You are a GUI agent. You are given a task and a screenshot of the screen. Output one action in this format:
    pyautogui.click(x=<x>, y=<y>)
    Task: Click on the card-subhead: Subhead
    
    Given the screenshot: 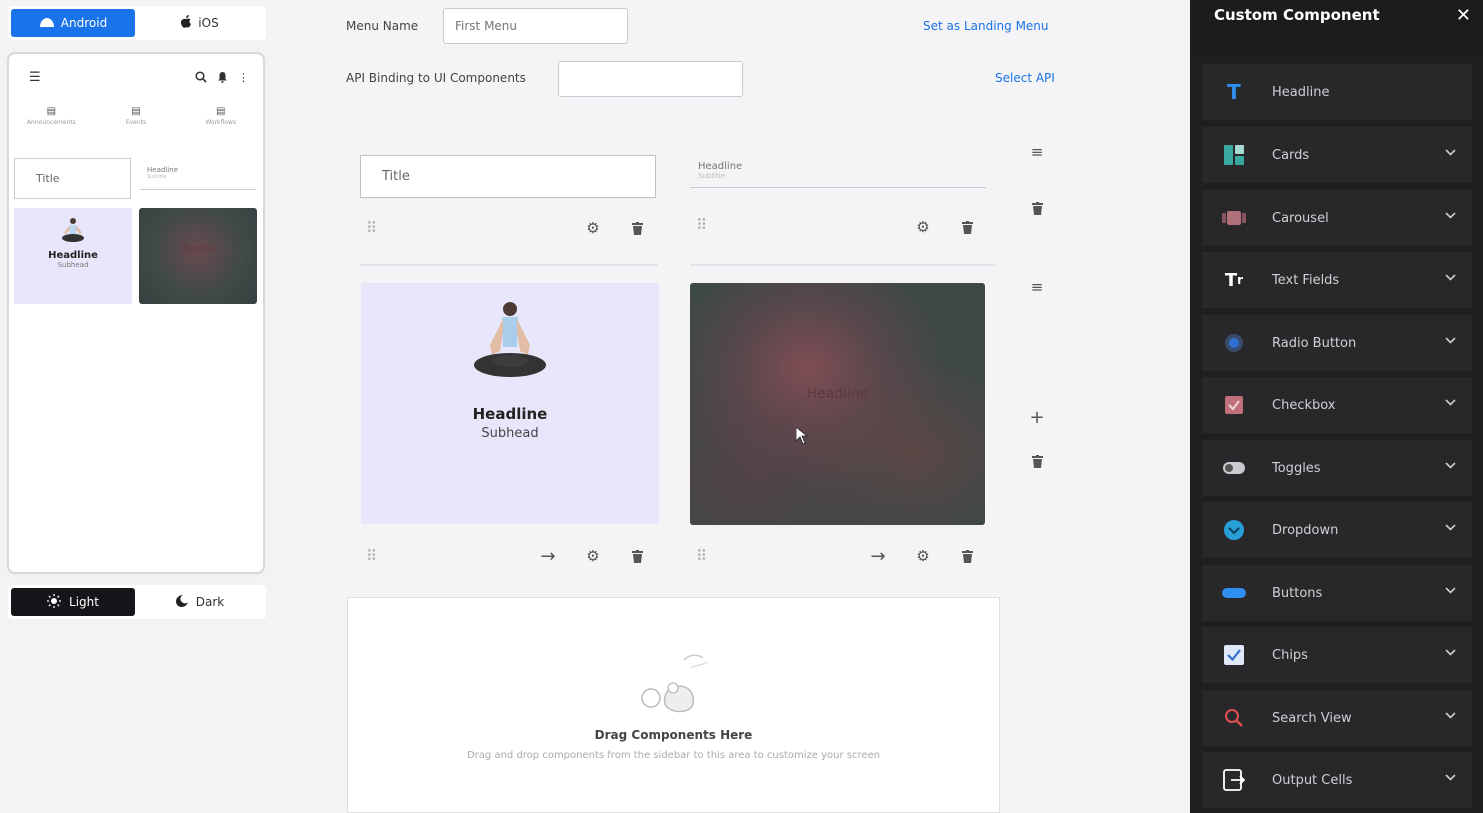 What is the action you would take?
    pyautogui.click(x=510, y=433)
    